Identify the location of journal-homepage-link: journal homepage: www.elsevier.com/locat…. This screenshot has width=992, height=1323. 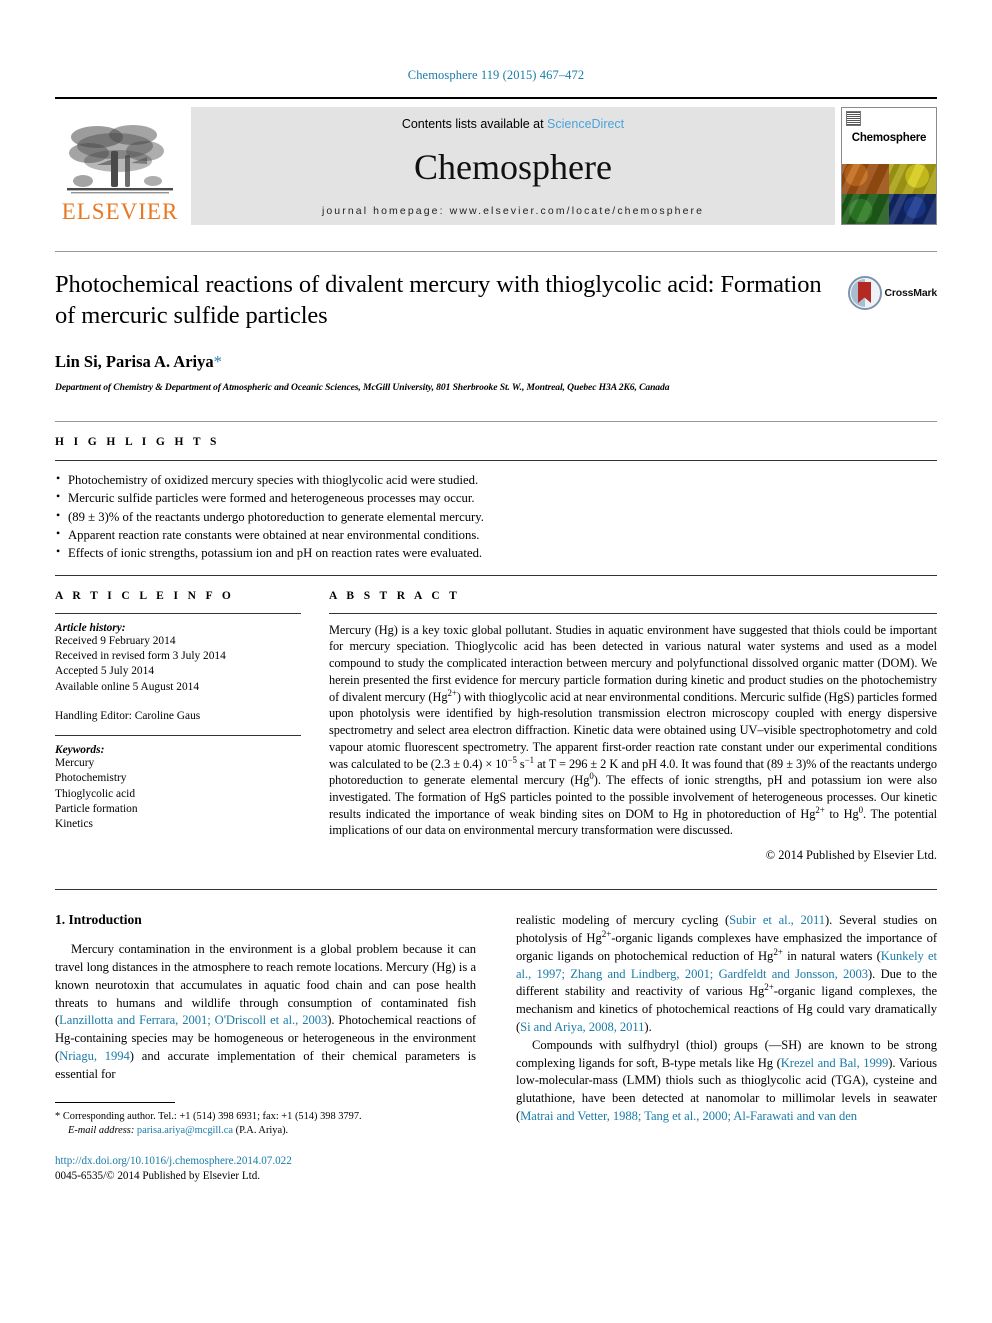
(513, 211).